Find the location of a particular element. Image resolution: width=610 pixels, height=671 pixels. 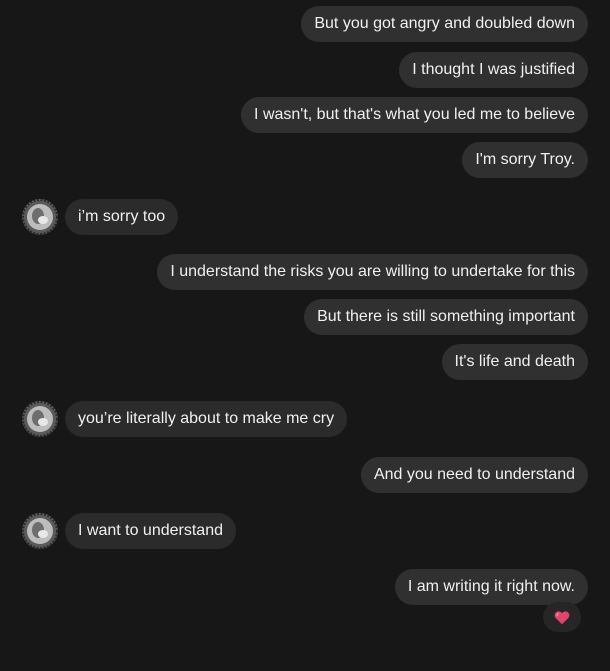

message-bubble-sent: But there is still something important is located at coordinates (446, 317).